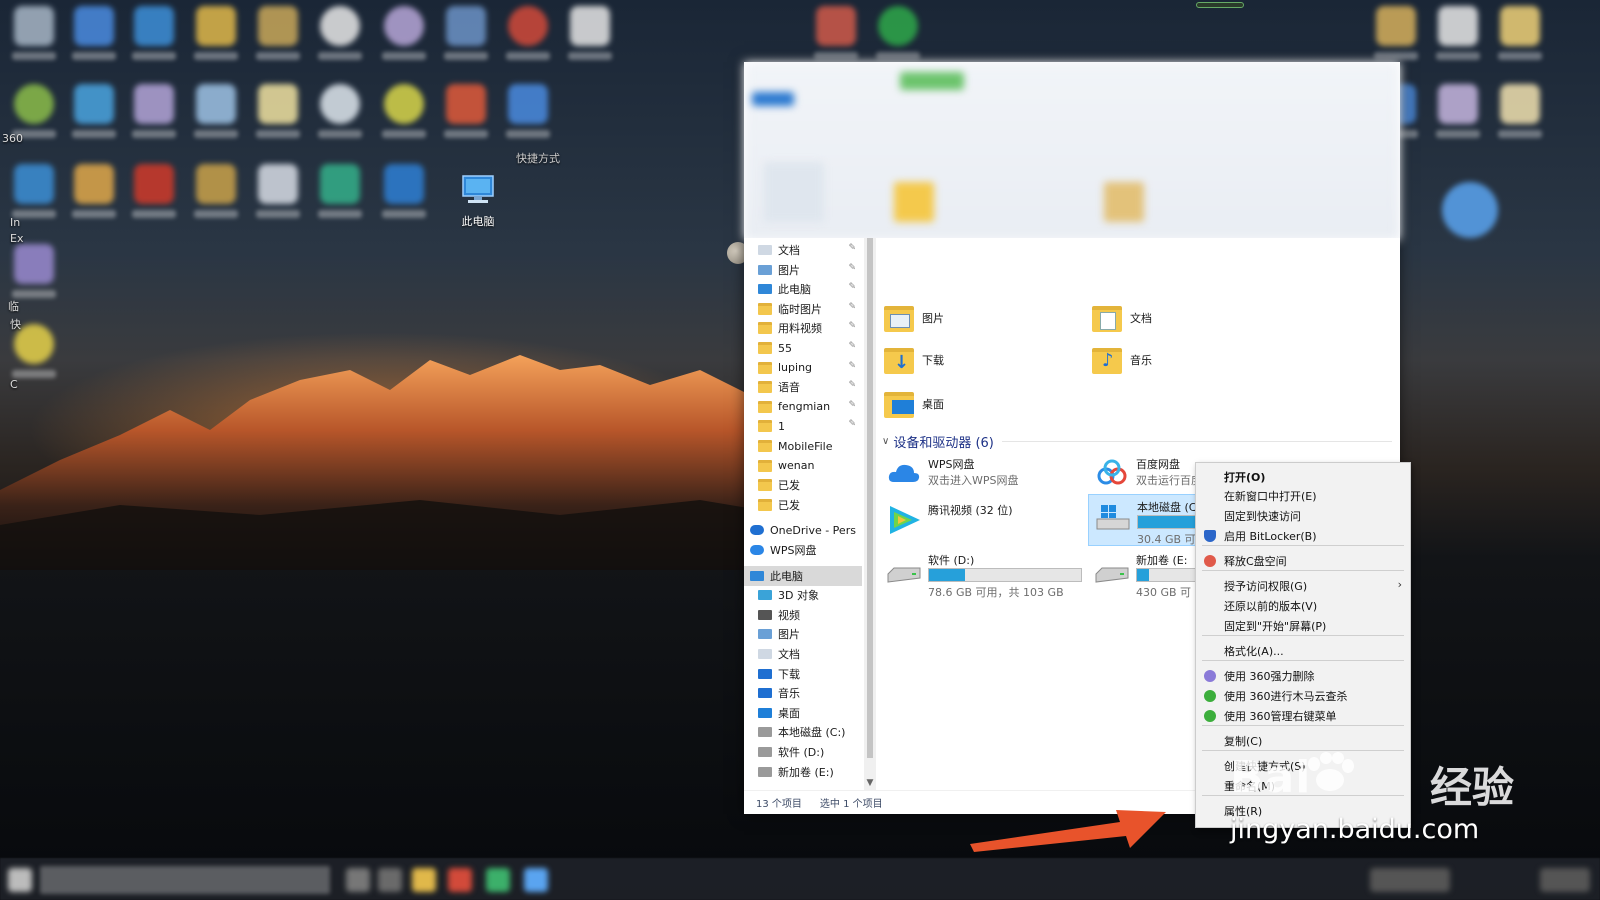  Describe the element at coordinates (803, 772) in the screenshot. I see `nav-item: 新加卷 (E:)` at that location.